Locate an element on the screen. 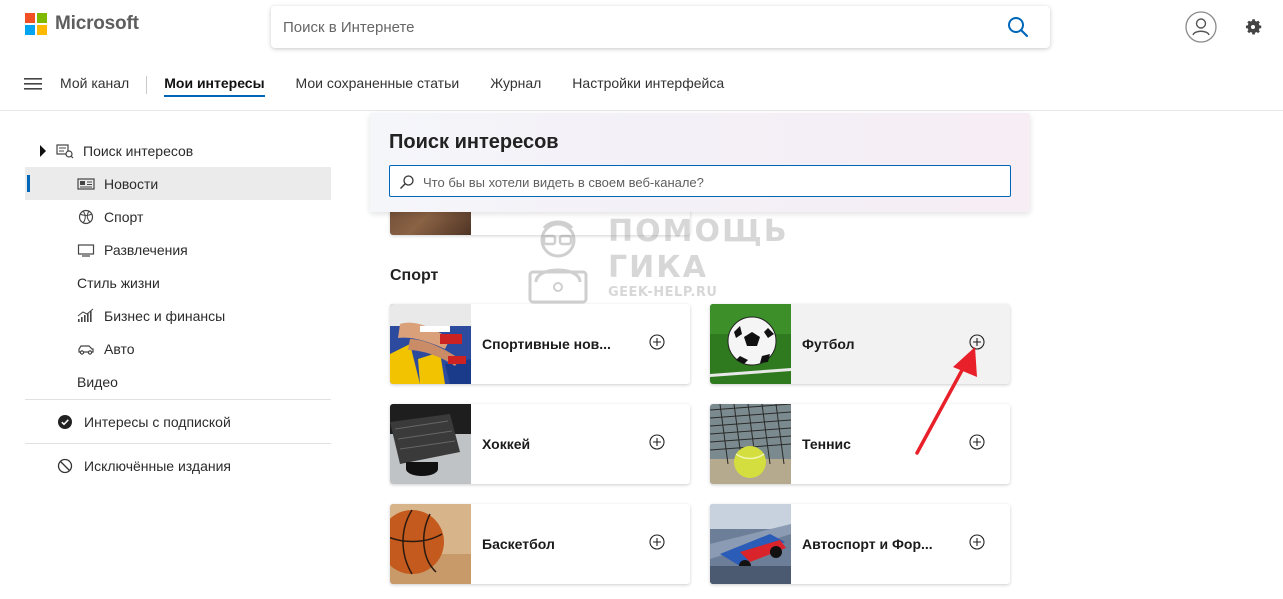 Image resolution: width=1283 pixels, height=599 pixels. hockey-thumbnail is located at coordinates (430, 444).